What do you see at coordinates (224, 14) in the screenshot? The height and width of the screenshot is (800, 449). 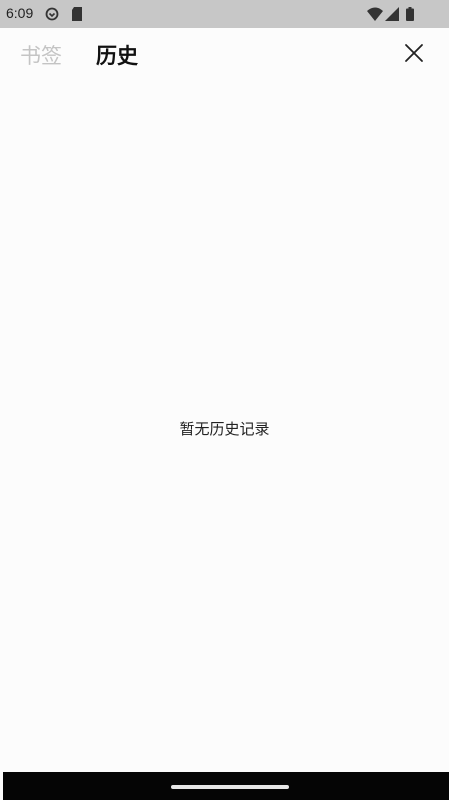 I see `status-bar: 6:09` at bounding box center [224, 14].